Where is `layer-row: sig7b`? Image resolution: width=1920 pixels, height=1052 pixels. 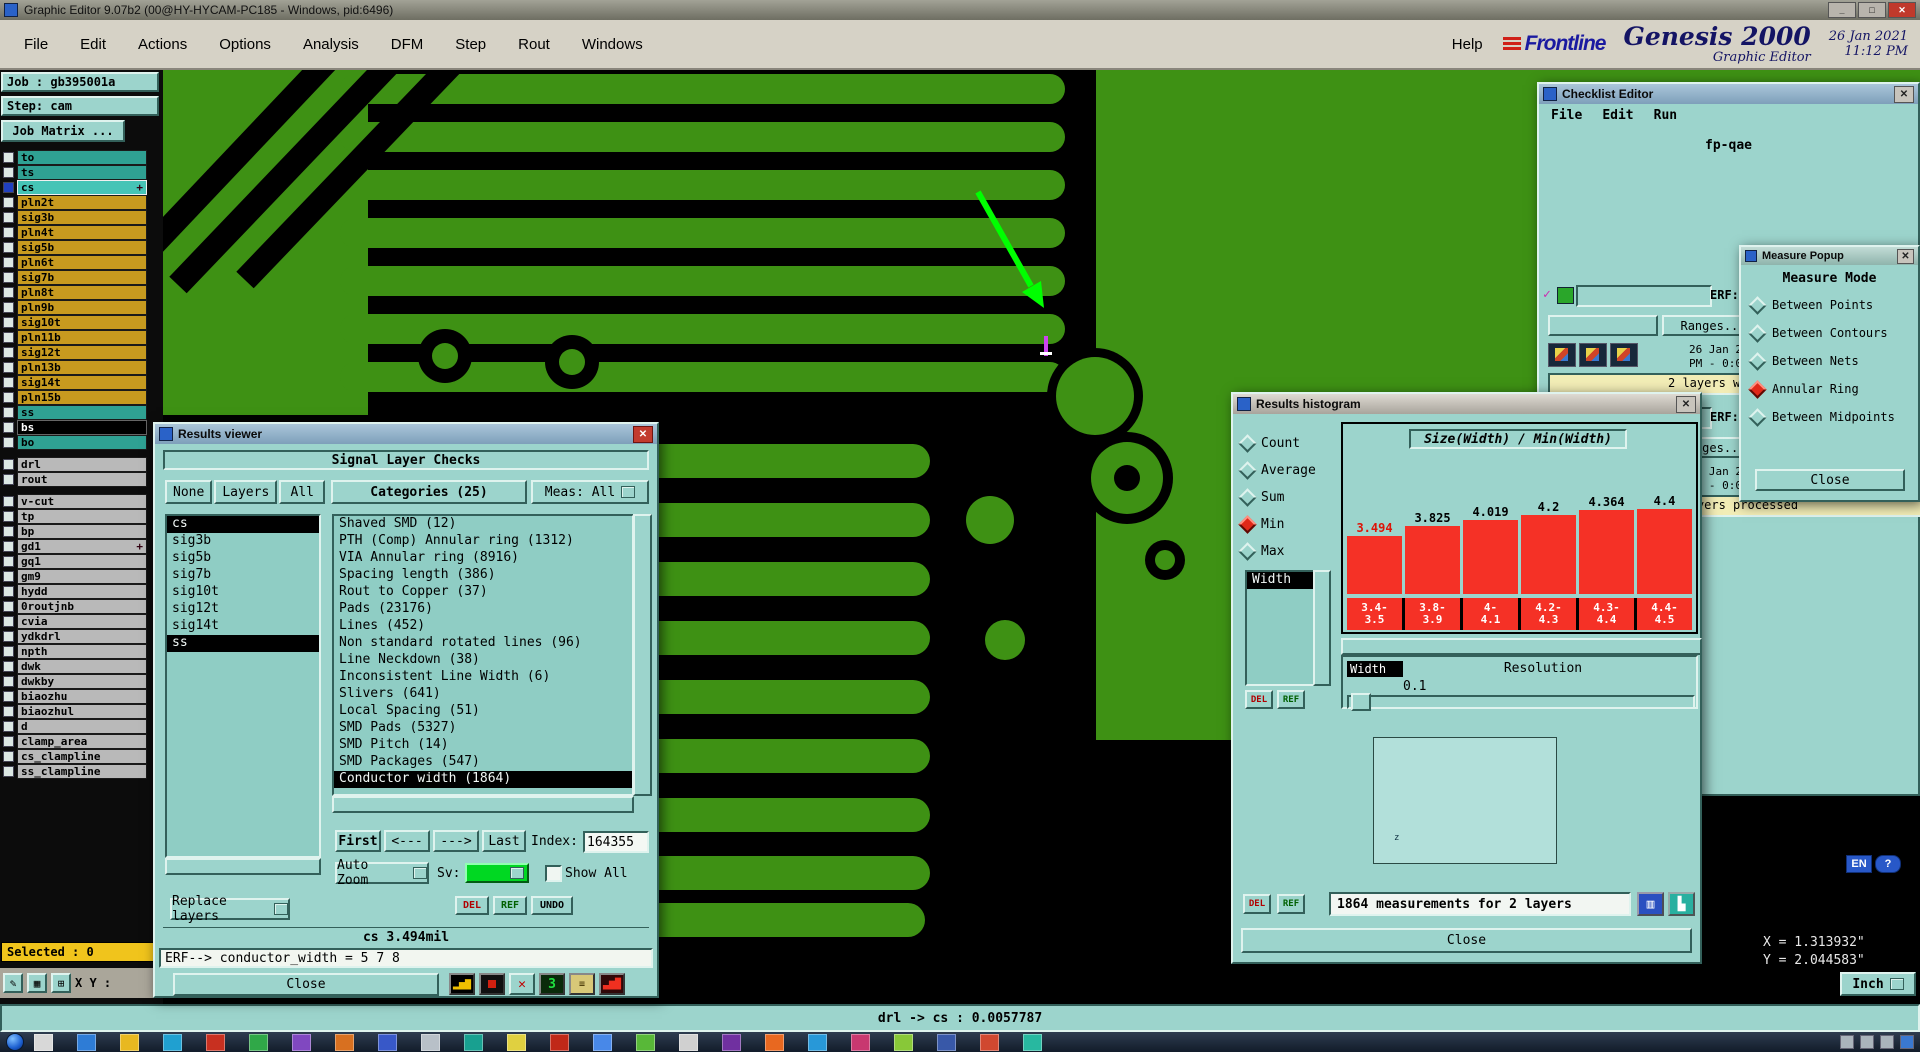
layer-row: sig7b is located at coordinates (81, 277).